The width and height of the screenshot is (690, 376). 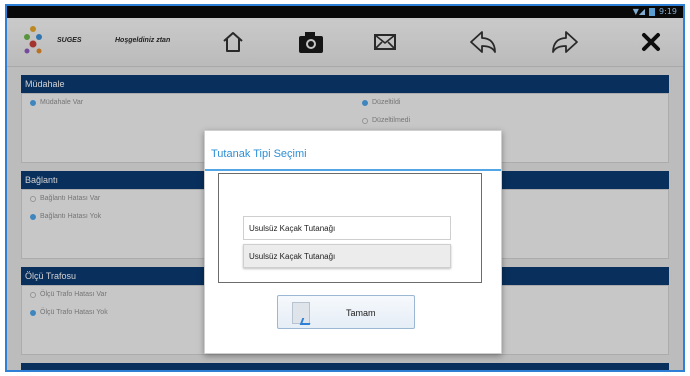 What do you see at coordinates (347, 256) in the screenshot?
I see `list-item-selected: Usulsüz Kaçak Tutanağı` at bounding box center [347, 256].